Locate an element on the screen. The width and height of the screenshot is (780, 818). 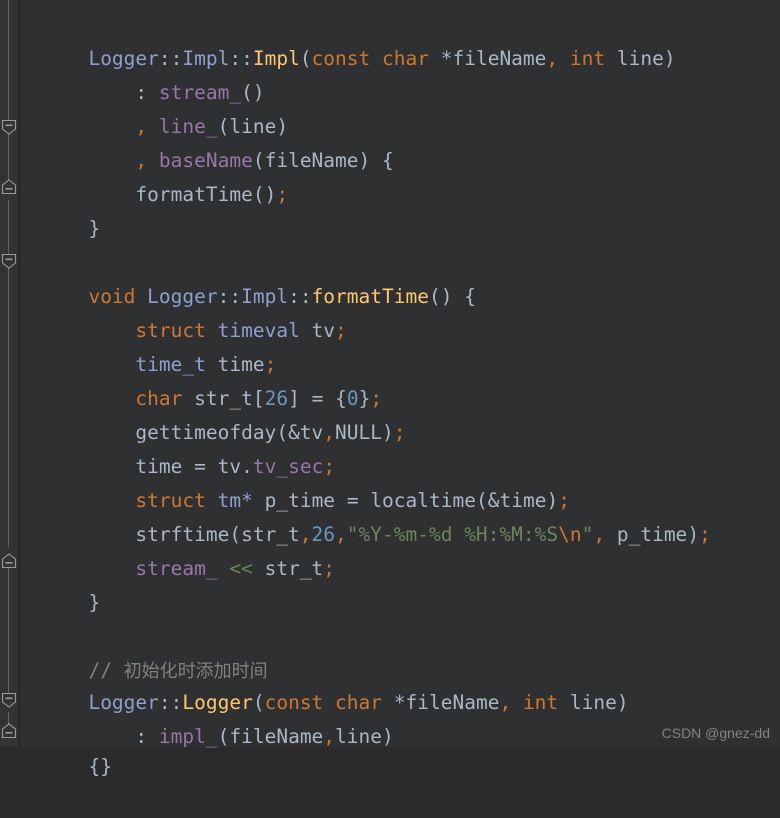
code-line-11: char str_t[26] = {0}; is located at coordinates (399, 379).